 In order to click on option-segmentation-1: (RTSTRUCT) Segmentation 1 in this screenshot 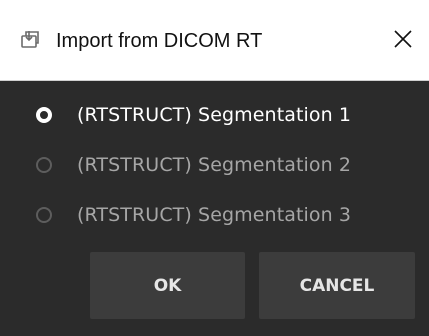, I will do `click(214, 116)`.